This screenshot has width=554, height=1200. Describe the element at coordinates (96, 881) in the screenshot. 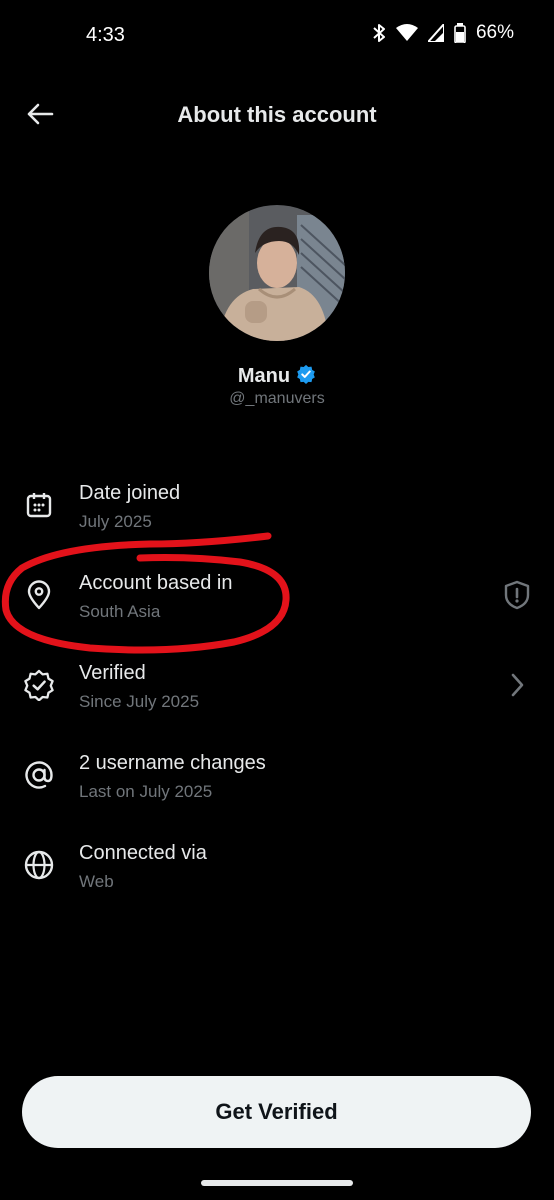

I see `info-subtitle: Web` at that location.